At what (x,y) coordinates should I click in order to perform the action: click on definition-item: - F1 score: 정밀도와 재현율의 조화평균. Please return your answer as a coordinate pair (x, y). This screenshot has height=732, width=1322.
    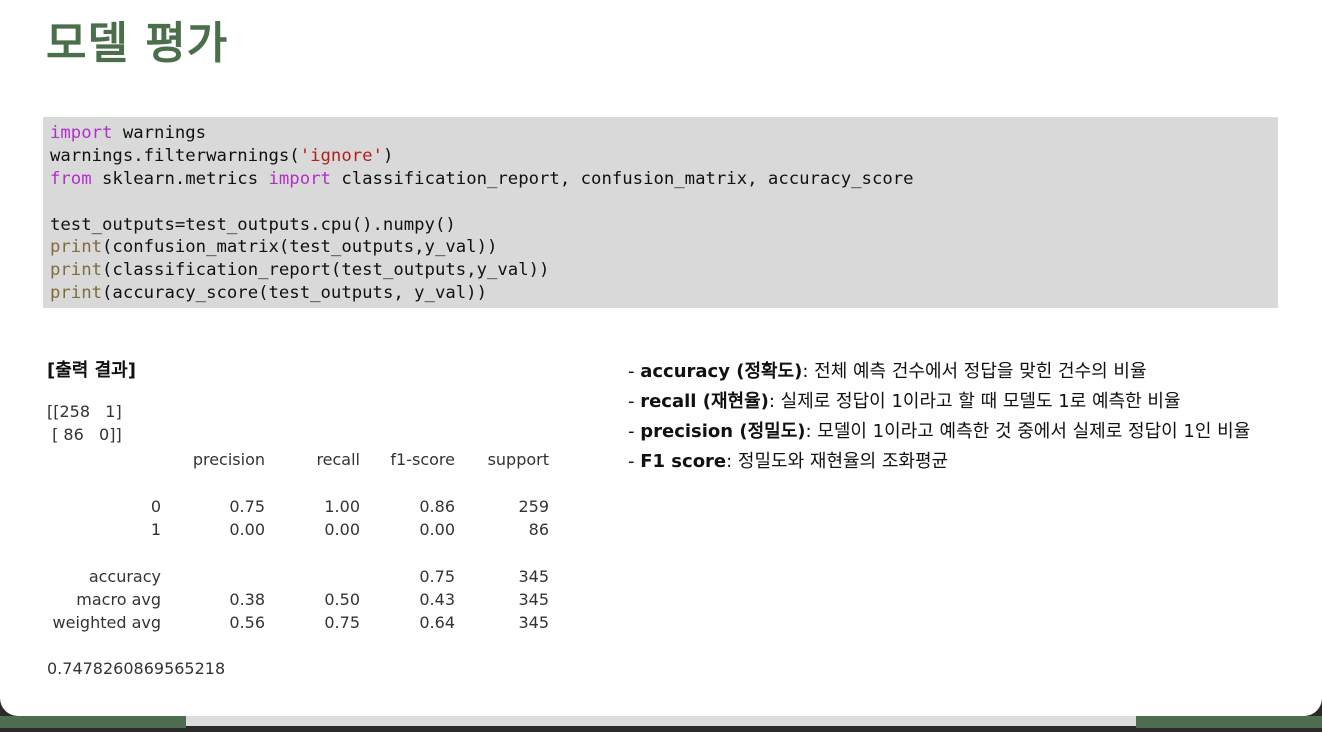
    Looking at the image, I should click on (953, 462).